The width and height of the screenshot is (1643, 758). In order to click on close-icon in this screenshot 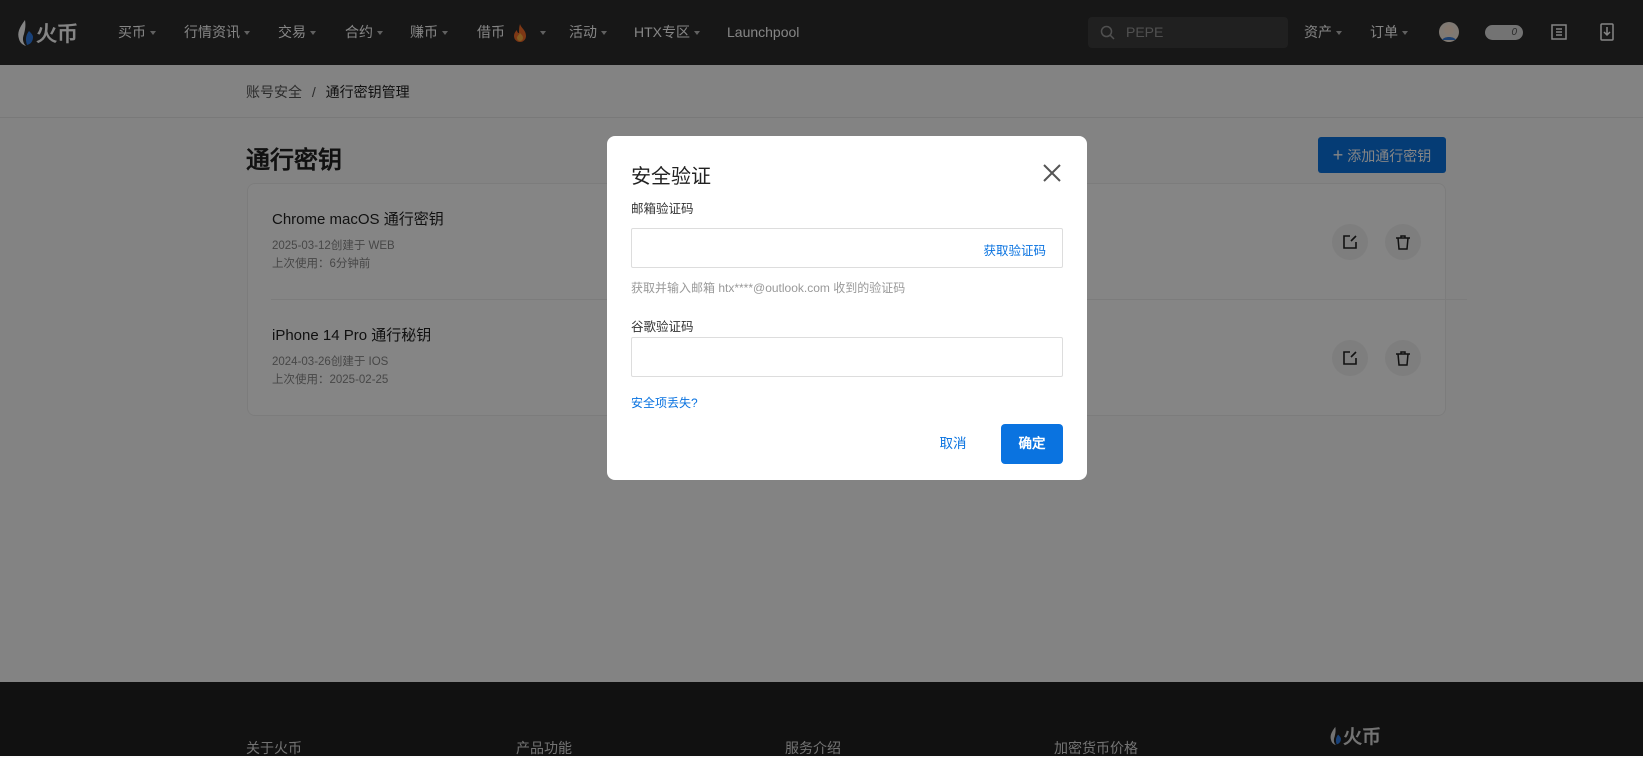, I will do `click(1052, 173)`.